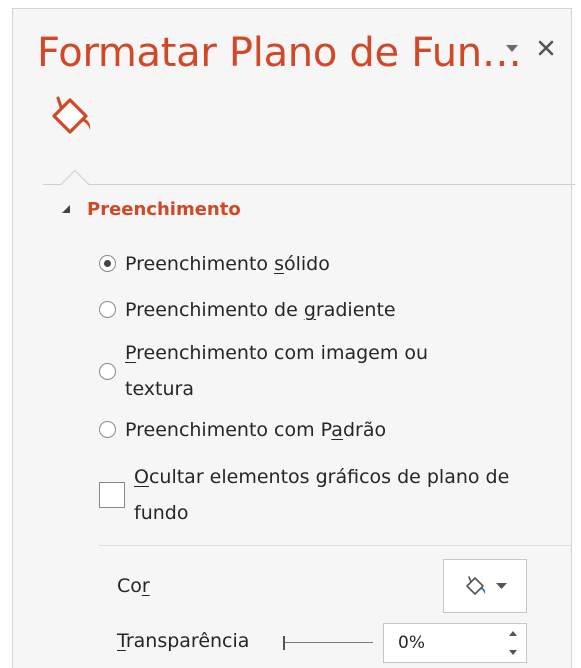 This screenshot has width=581, height=668. What do you see at coordinates (306, 264) in the screenshot?
I see `label-part: ólido` at bounding box center [306, 264].